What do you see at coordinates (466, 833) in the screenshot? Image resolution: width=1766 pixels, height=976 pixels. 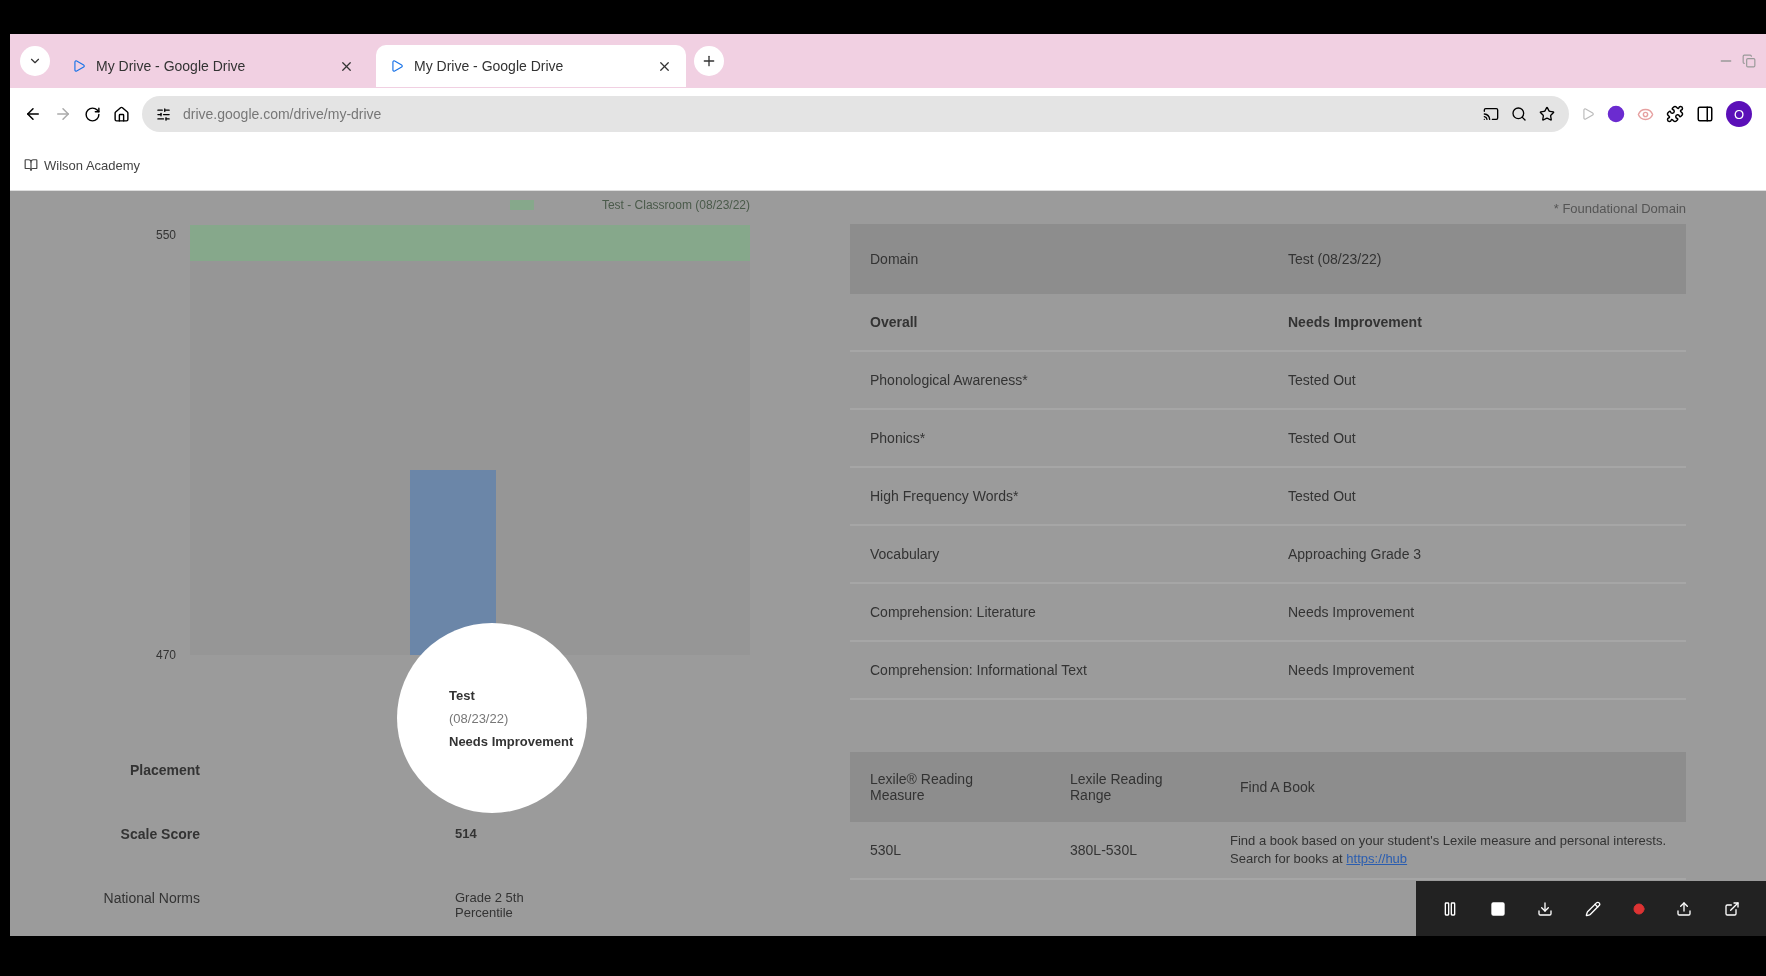 I see `row-value: 514` at bounding box center [466, 833].